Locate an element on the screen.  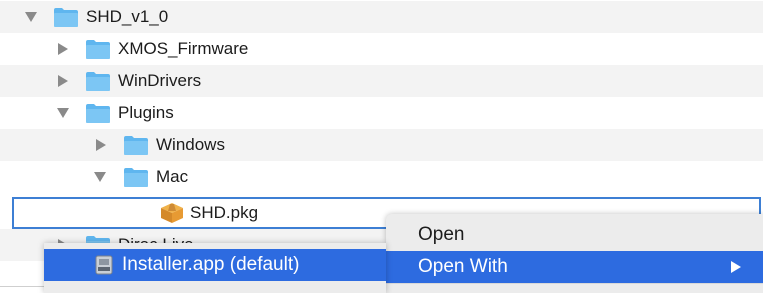
menu-item-label: Open is located at coordinates (441, 234).